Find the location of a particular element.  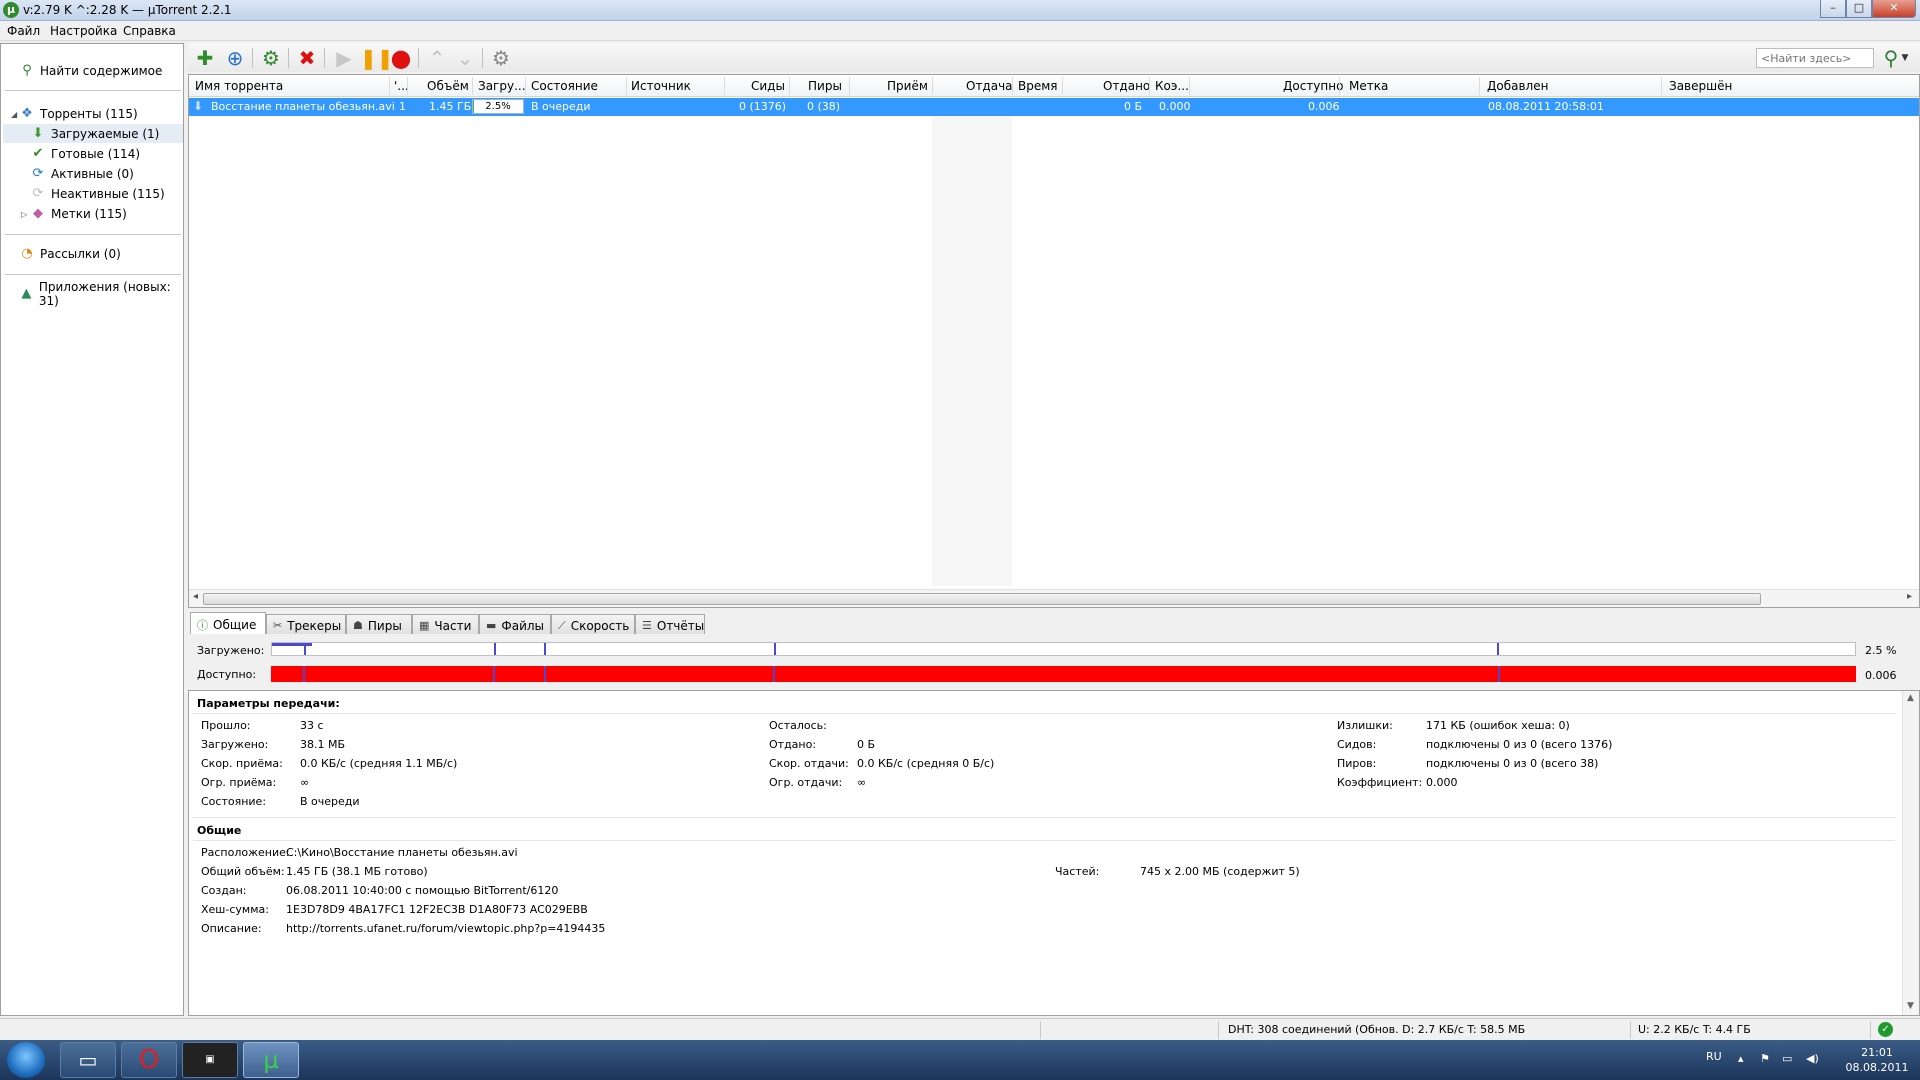

scroll-down-icon: ▼ is located at coordinates (1910, 1006).